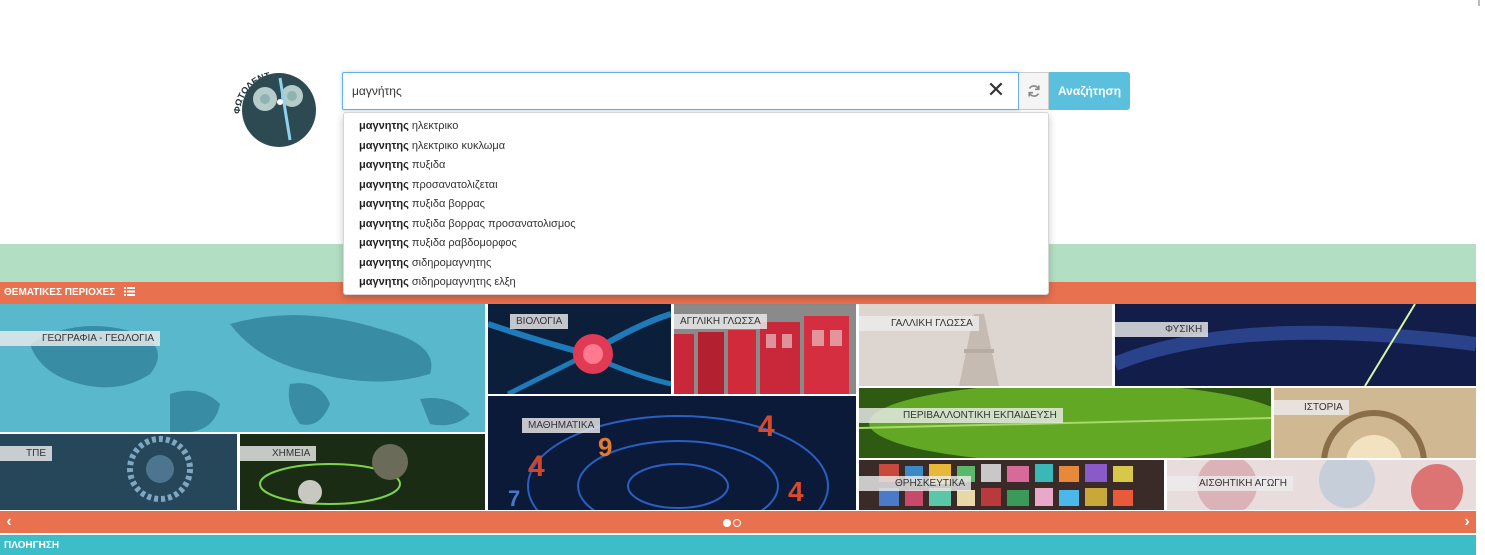 This screenshot has height=555, width=1485. I want to click on tile-label: ΓΕΩΓΡΑΦΙΑ - ΓΕΩΛΟΓΙΑ, so click(80, 338).